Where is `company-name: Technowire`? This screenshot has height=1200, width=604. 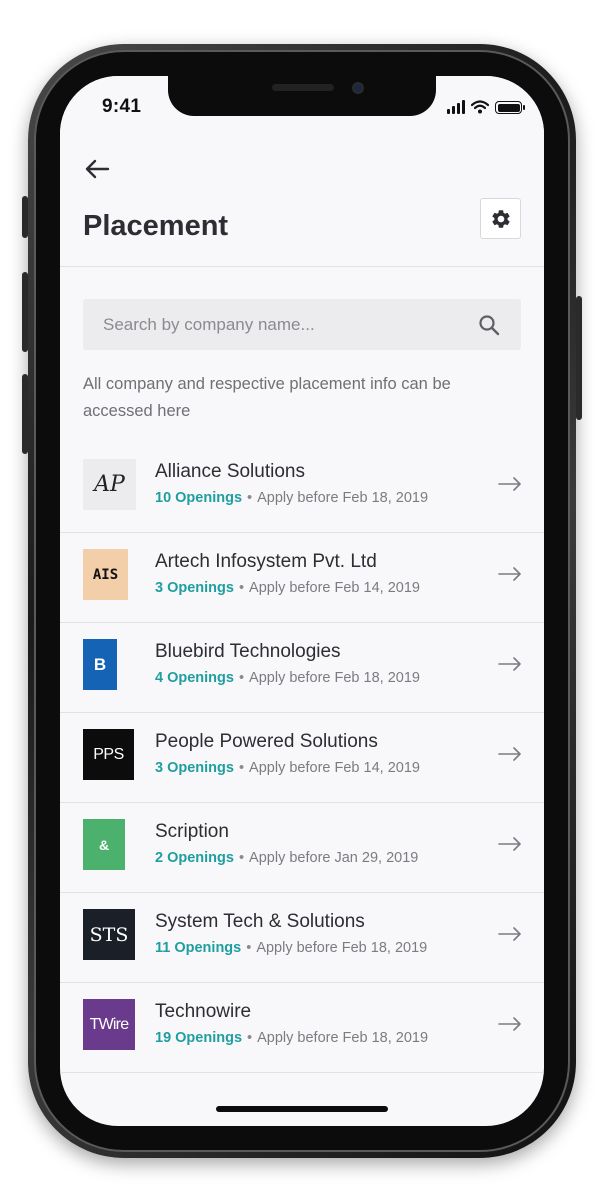
company-name: Technowire is located at coordinates (203, 1011).